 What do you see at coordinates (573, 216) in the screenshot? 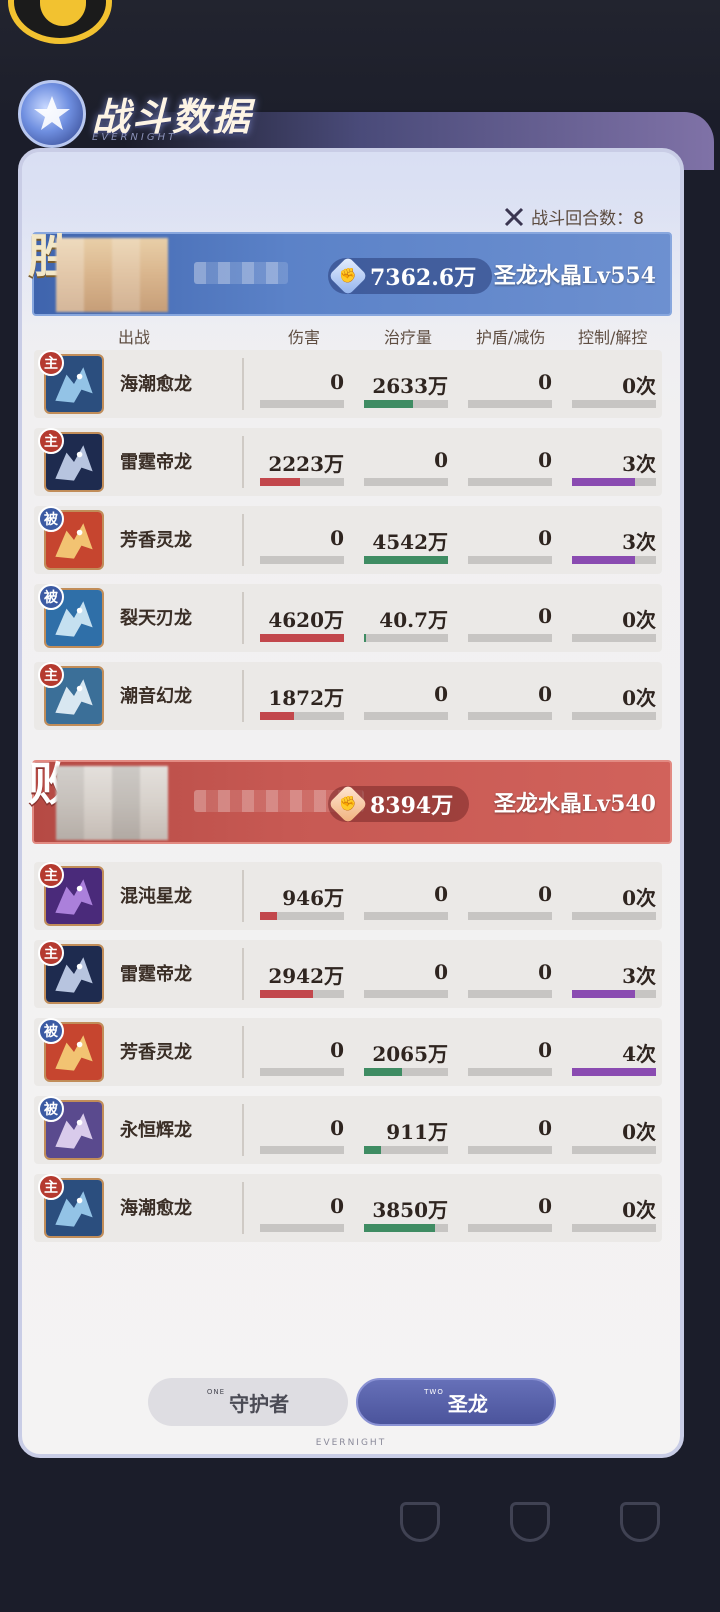
I see `round-count: 战斗回合数：8` at bounding box center [573, 216].